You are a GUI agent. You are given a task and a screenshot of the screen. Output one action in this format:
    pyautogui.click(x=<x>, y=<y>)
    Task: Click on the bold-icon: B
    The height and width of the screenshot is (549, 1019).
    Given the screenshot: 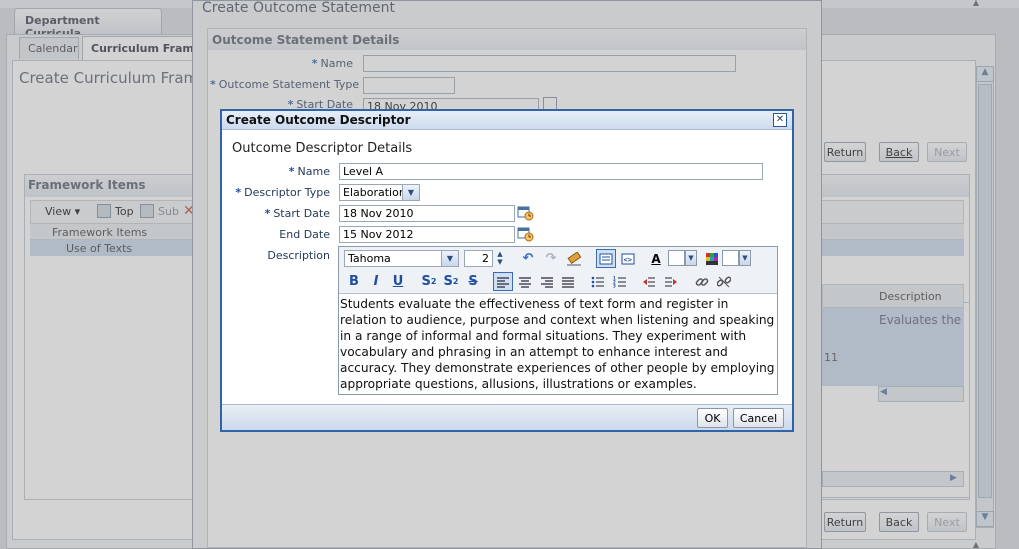 What is the action you would take?
    pyautogui.click(x=354, y=281)
    